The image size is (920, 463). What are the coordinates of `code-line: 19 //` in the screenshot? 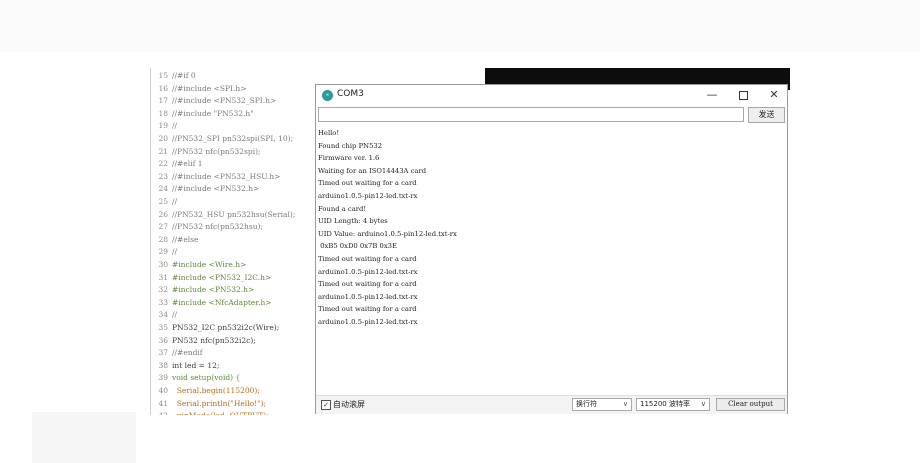 It's located at (163, 126).